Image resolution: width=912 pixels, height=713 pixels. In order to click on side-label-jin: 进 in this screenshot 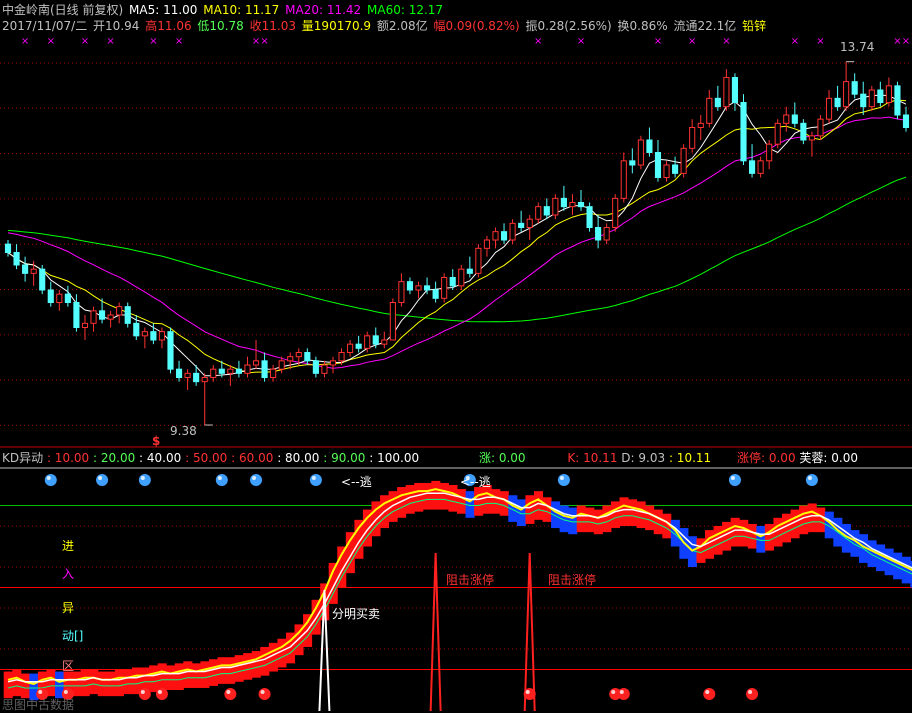, I will do `click(68, 546)`.